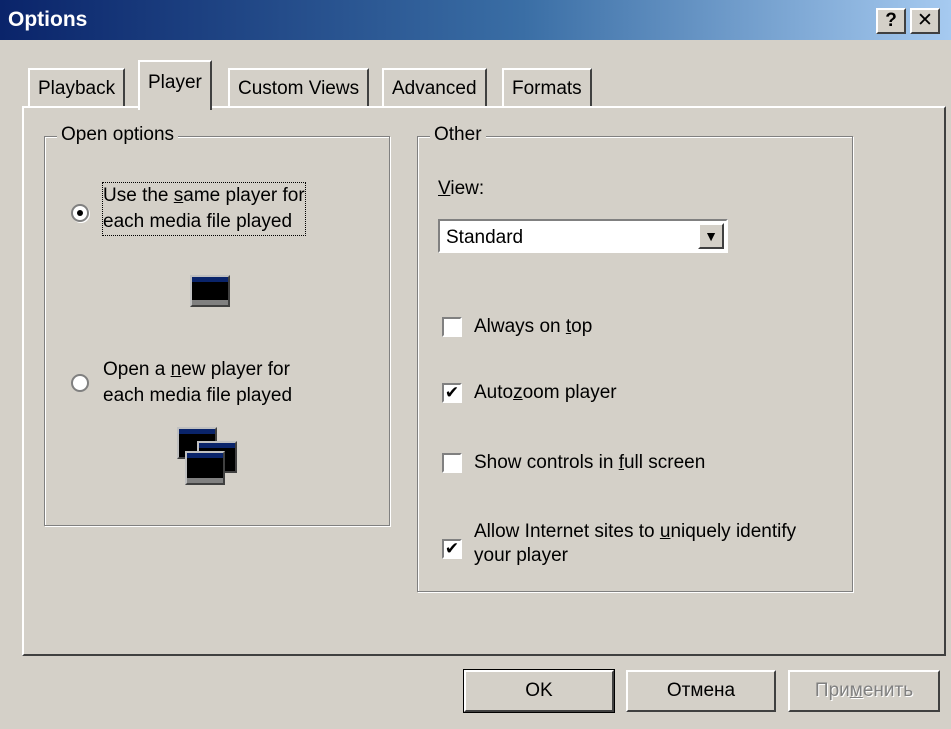 This screenshot has width=951, height=729. I want to click on autozoom-text-ul: z, so click(518, 392).